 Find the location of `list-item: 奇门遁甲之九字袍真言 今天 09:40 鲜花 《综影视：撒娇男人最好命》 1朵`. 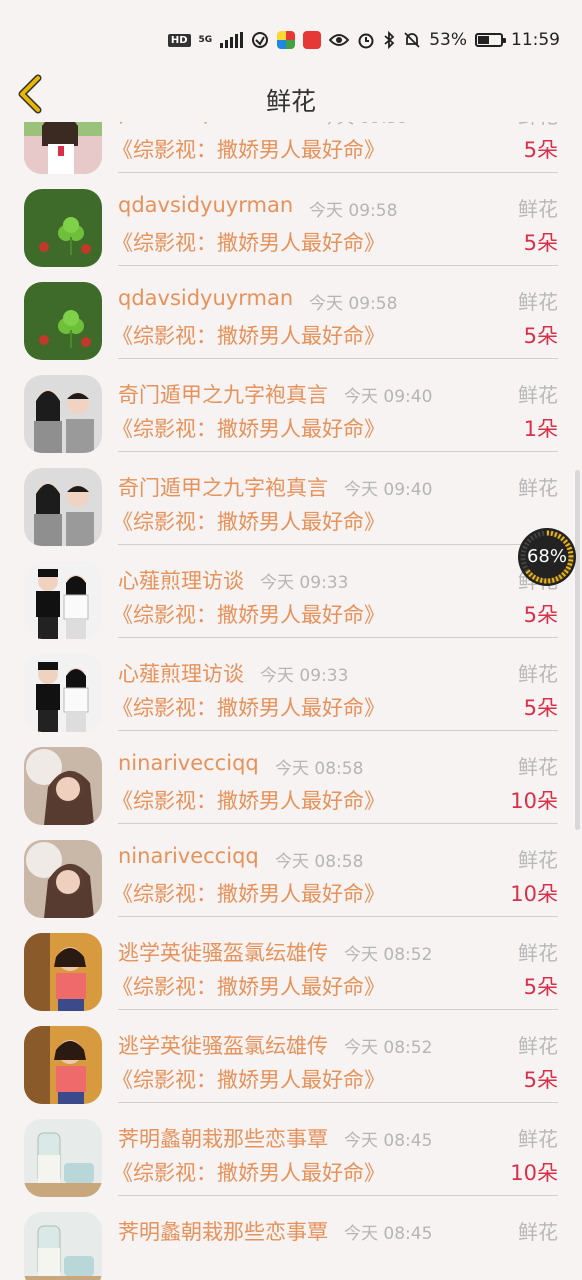

list-item: 奇门遁甲之九字袍真言 今天 09:40 鲜花 《综影视：撒娇男人最好命》 1朵 is located at coordinates (291, 407).